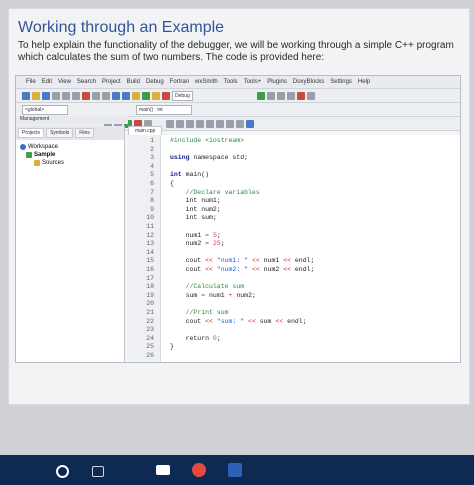  Describe the element at coordinates (300, 95) in the screenshot. I see `debug-stop-icon` at that location.